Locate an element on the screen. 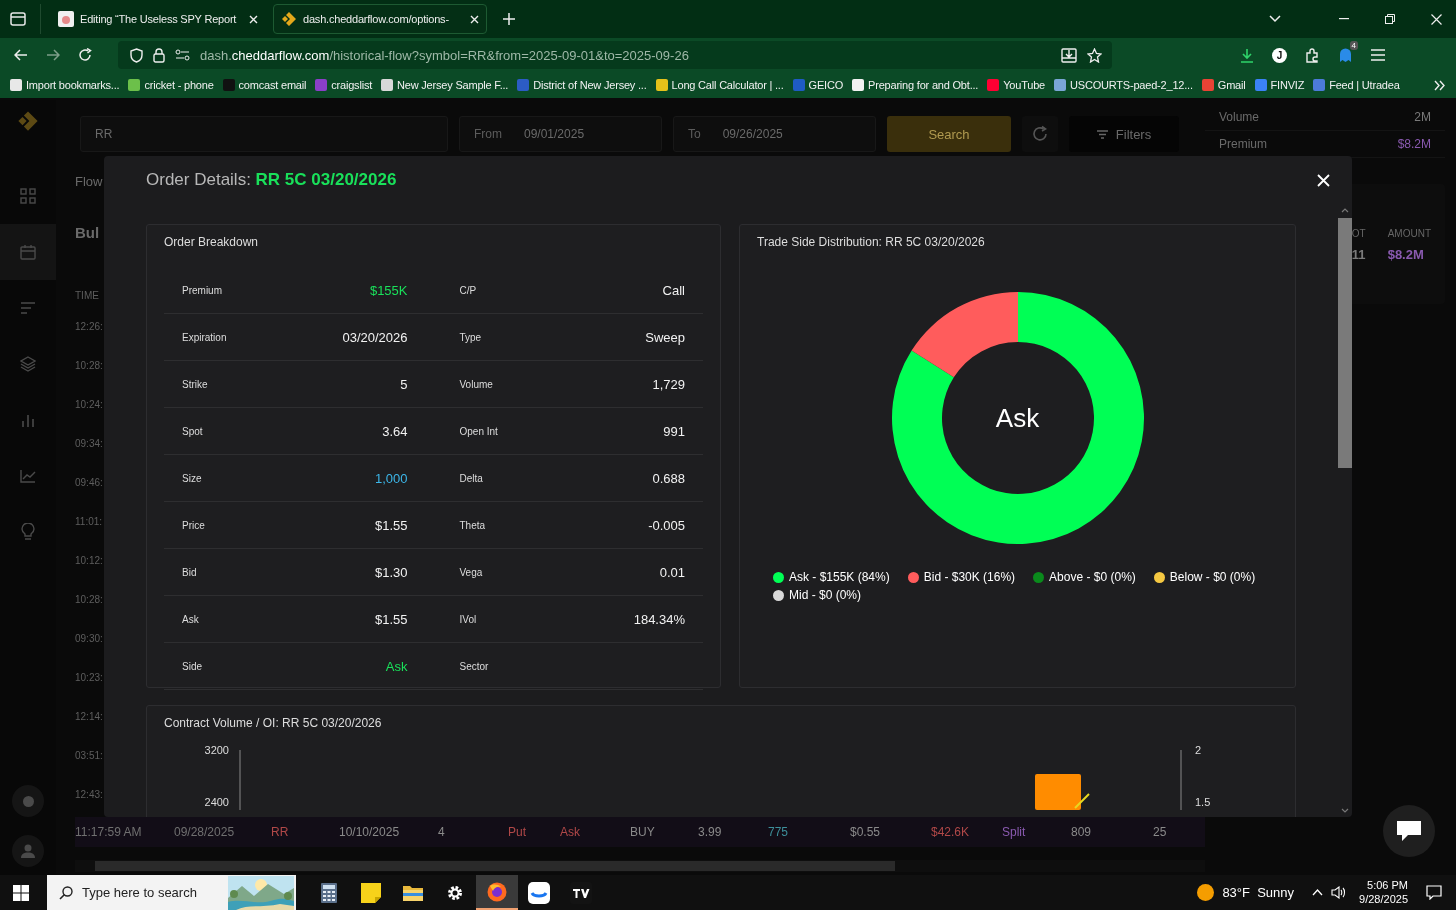 This screenshot has width=1456, height=910. field-label: Delta is located at coordinates (471, 478).